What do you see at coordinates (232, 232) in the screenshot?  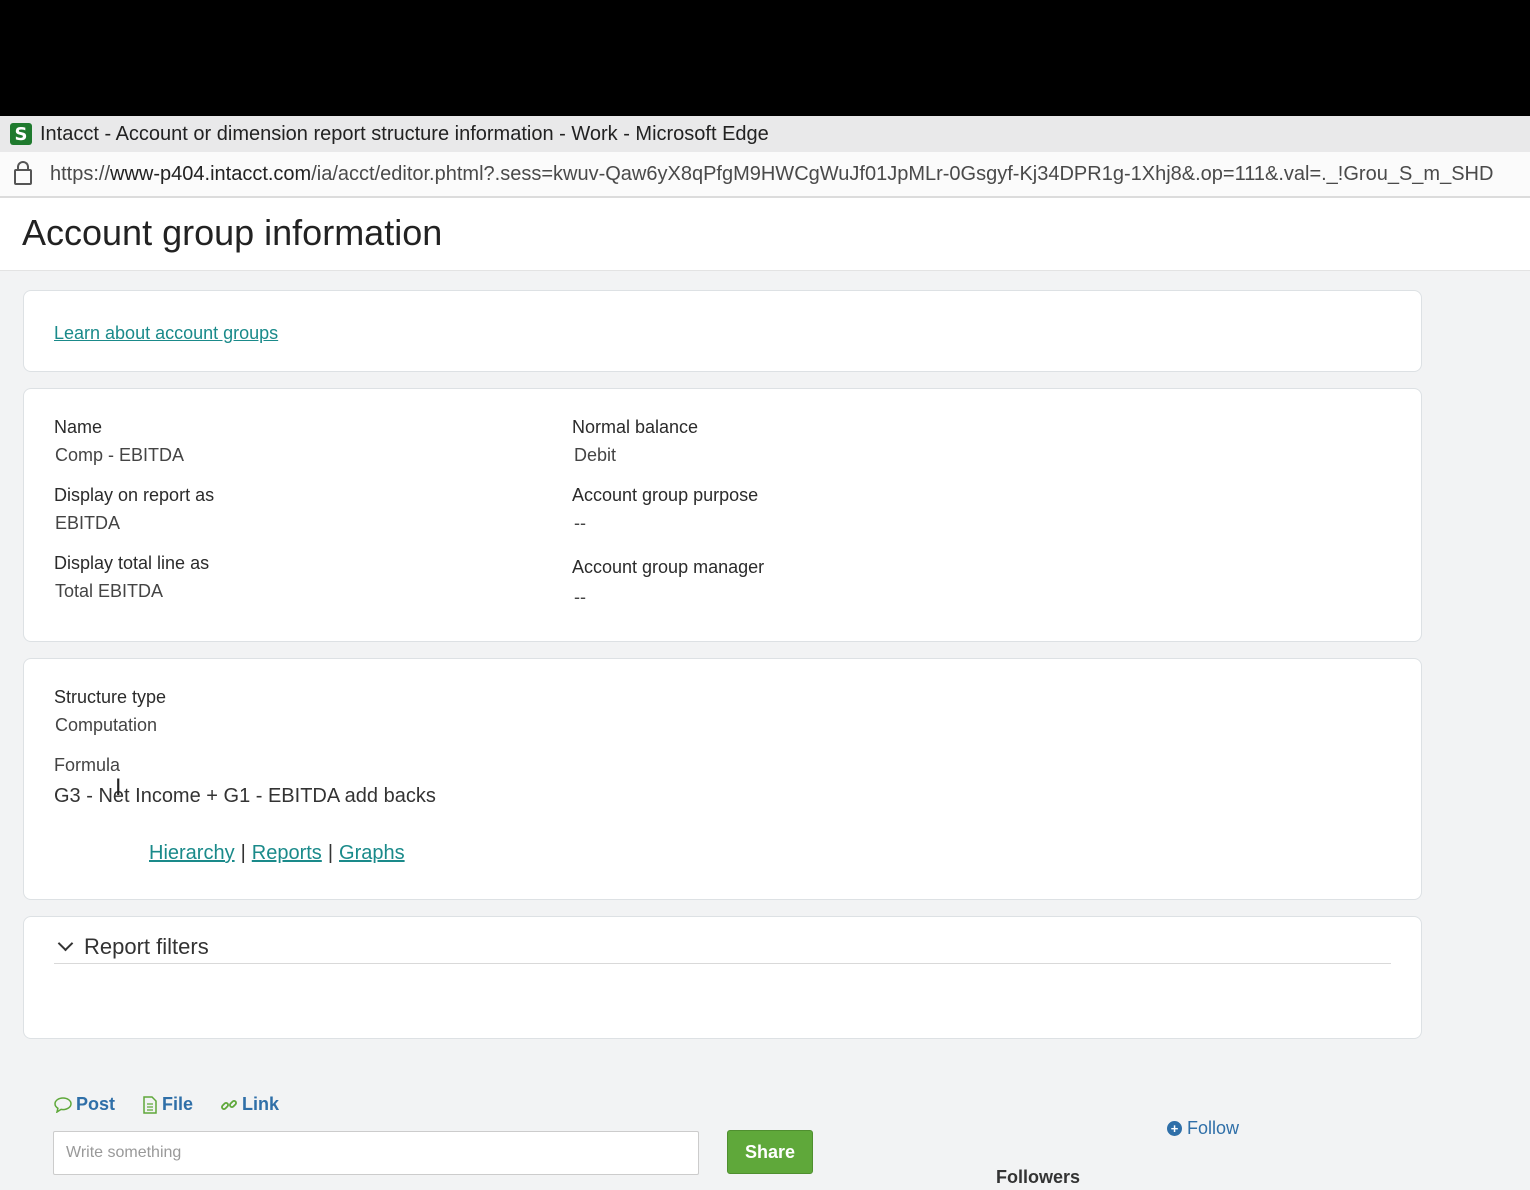 I see `page-title: Account group information` at bounding box center [232, 232].